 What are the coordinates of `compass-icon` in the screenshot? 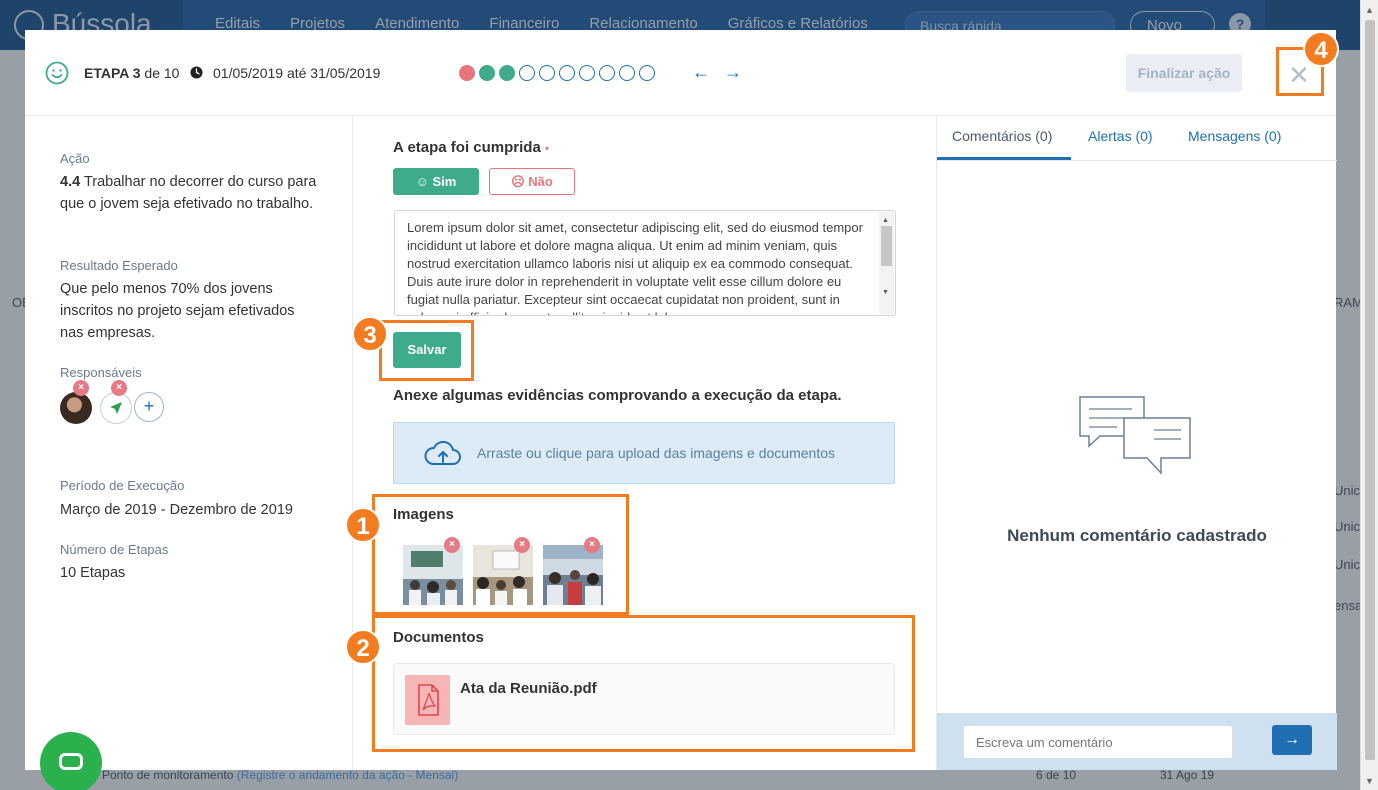 It's located at (116, 408).